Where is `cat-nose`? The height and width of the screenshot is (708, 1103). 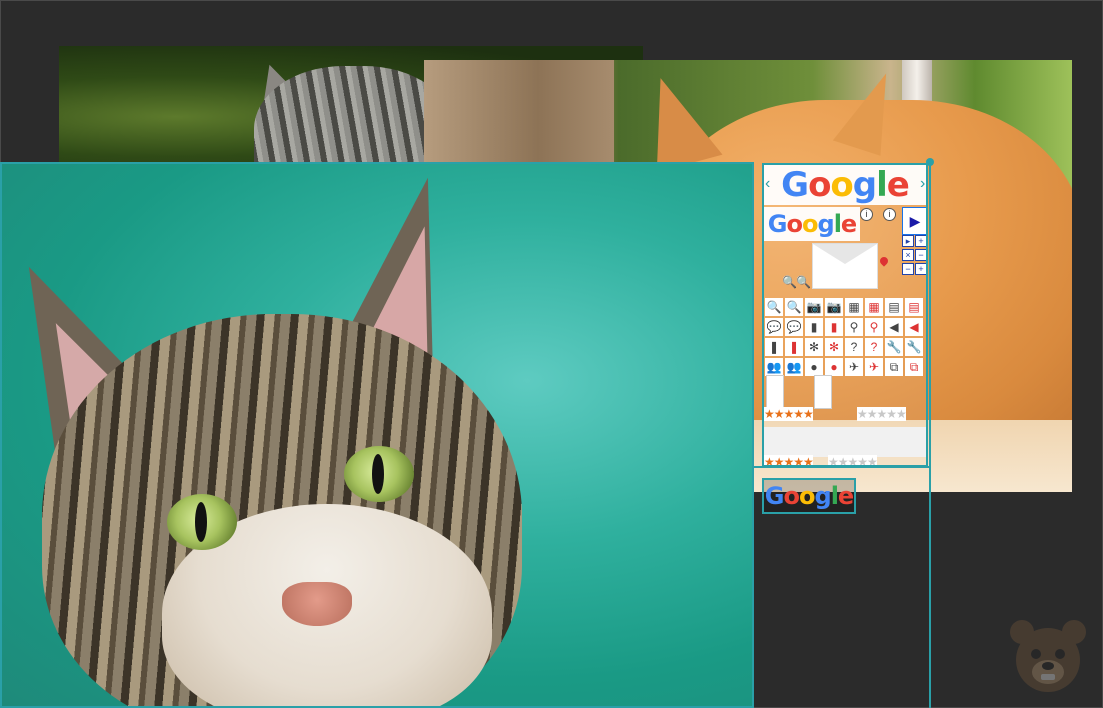
cat-nose is located at coordinates (317, 604).